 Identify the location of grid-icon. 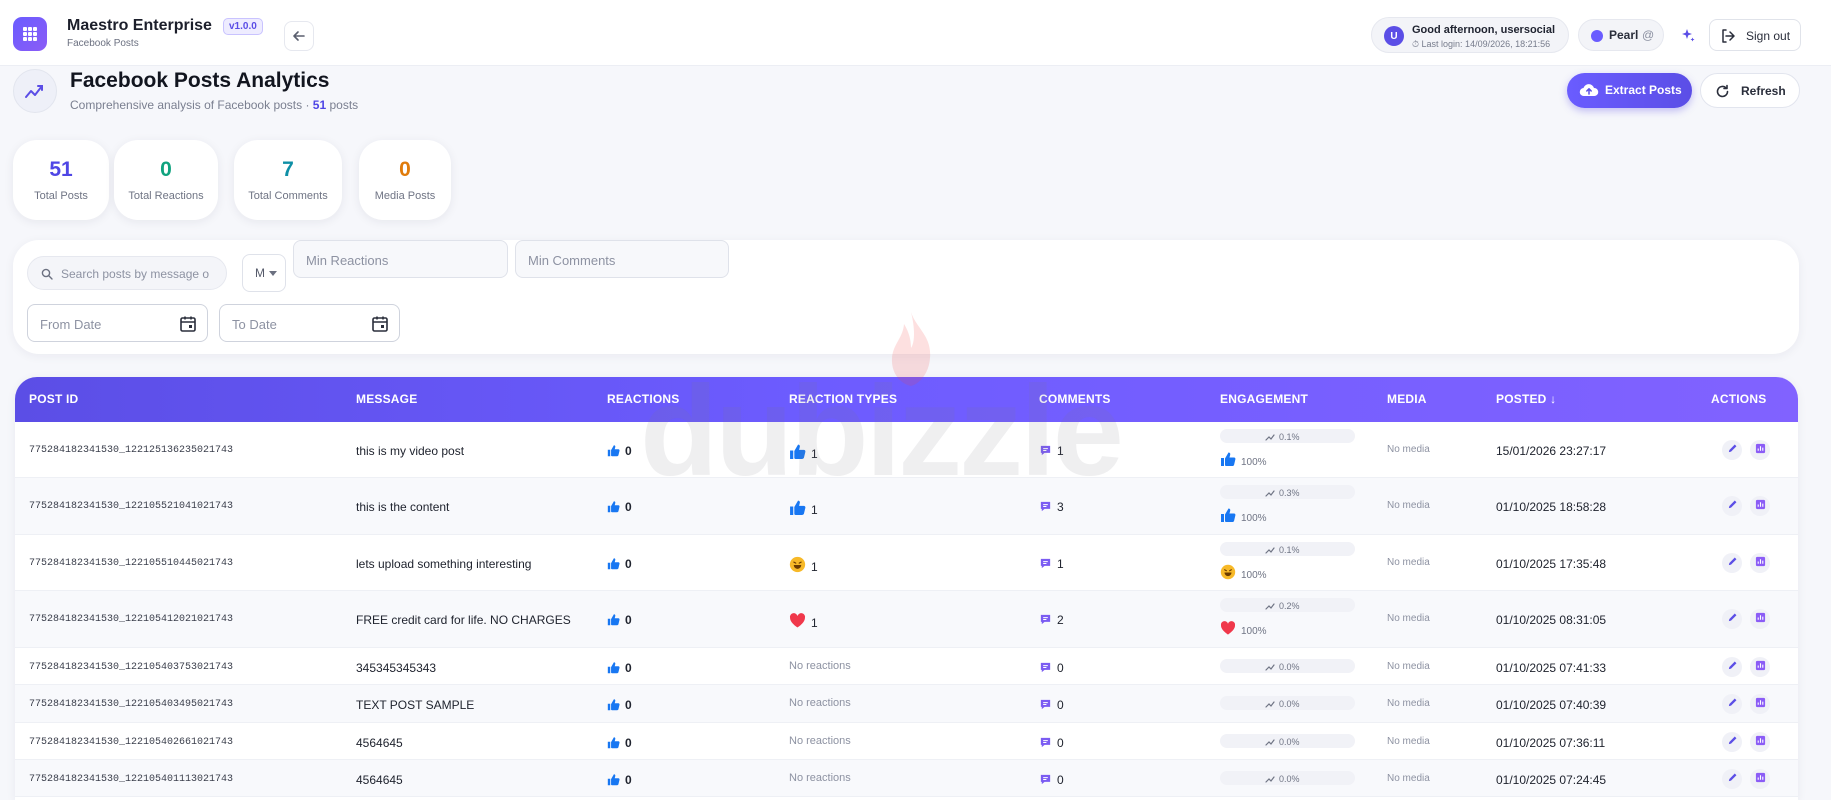
(30, 34).